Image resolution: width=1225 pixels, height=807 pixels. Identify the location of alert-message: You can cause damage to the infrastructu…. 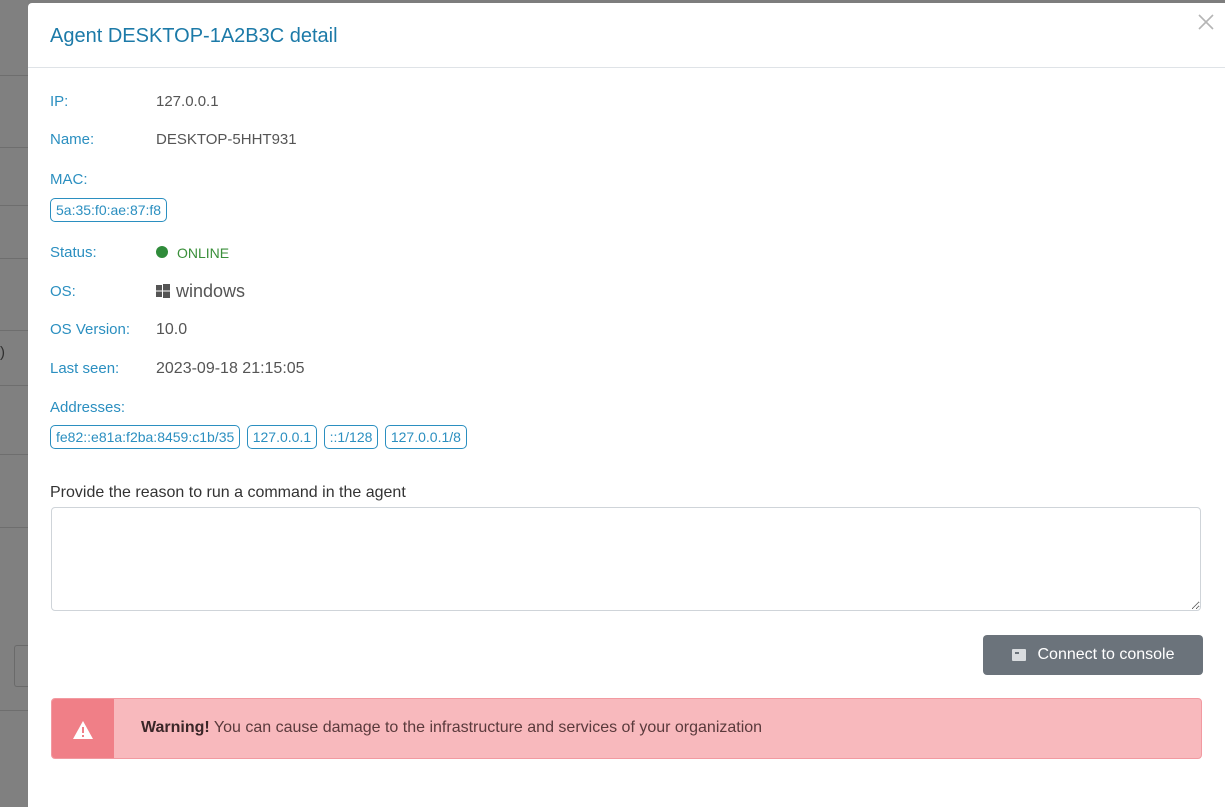
(488, 727).